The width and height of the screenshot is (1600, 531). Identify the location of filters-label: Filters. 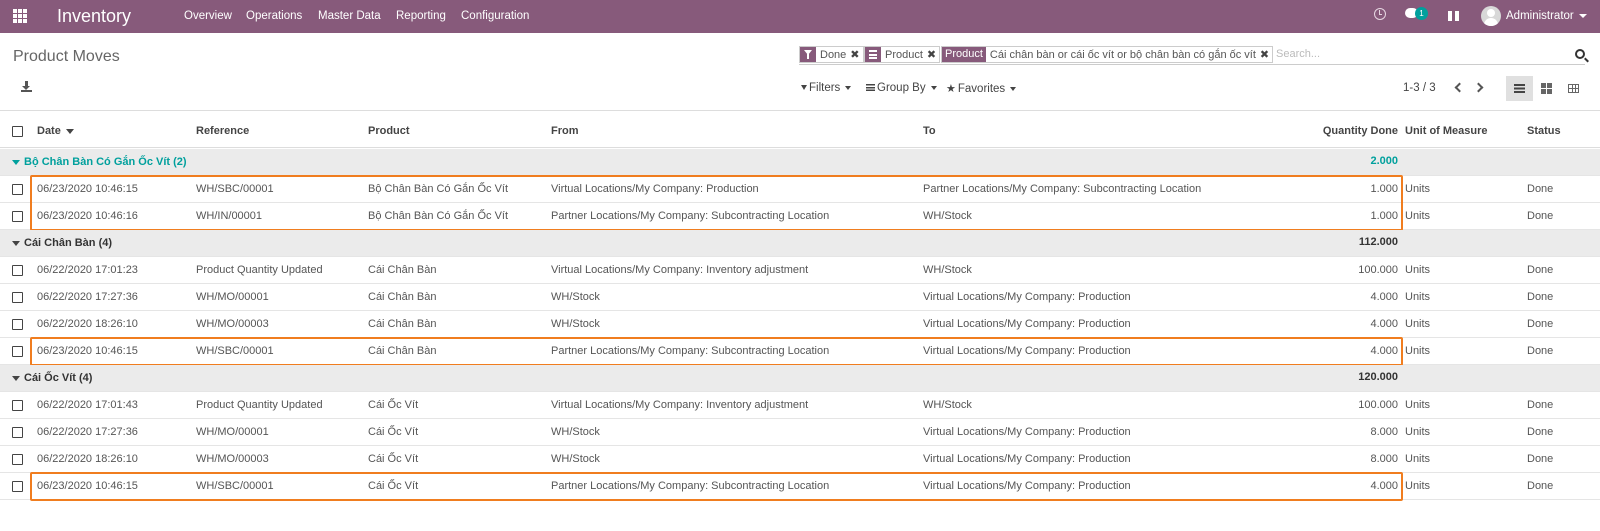
(825, 88).